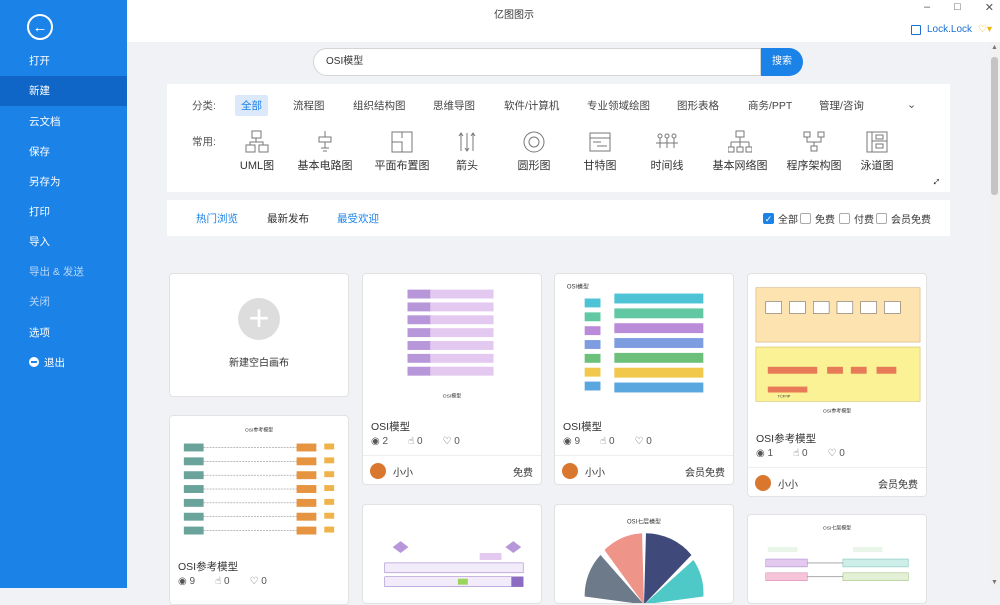 The height and width of the screenshot is (605, 1000). I want to click on template-thumbnail: TCP/IP OSI参考模型, so click(838, 350).